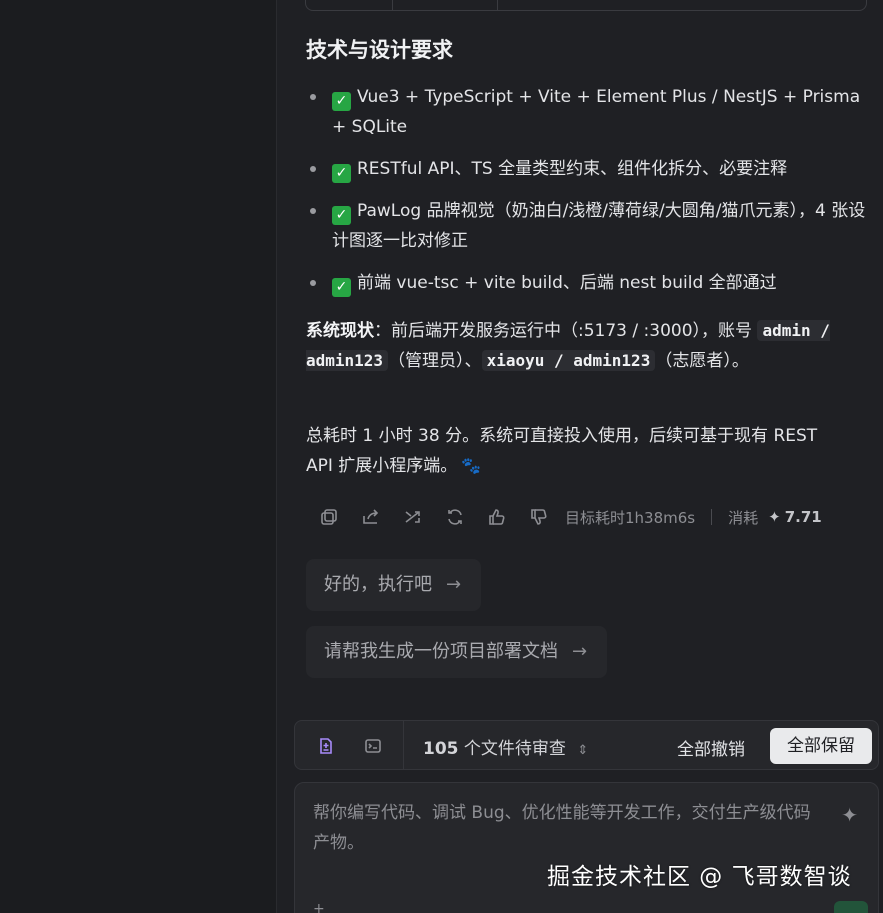  Describe the element at coordinates (413, 517) in the screenshot. I see `fork-icon` at that location.